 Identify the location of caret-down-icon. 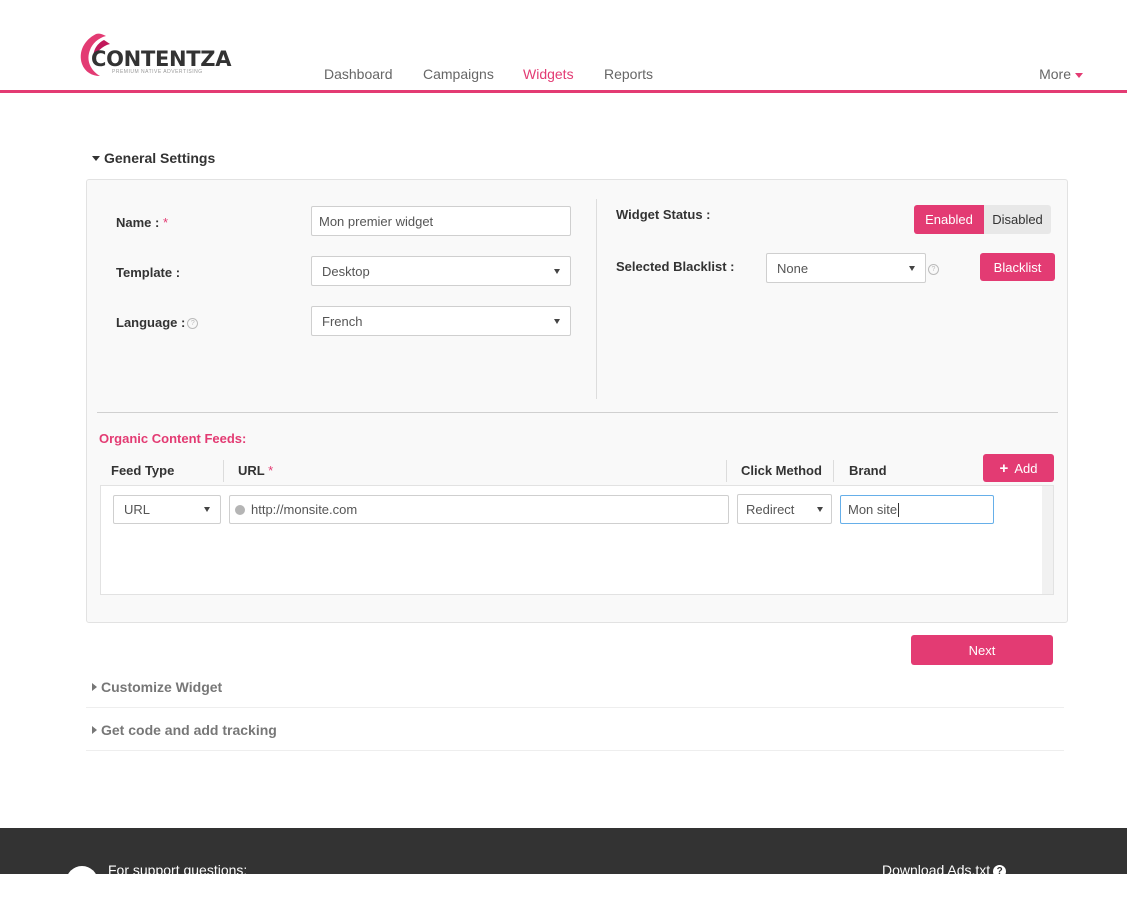
(1079, 75).